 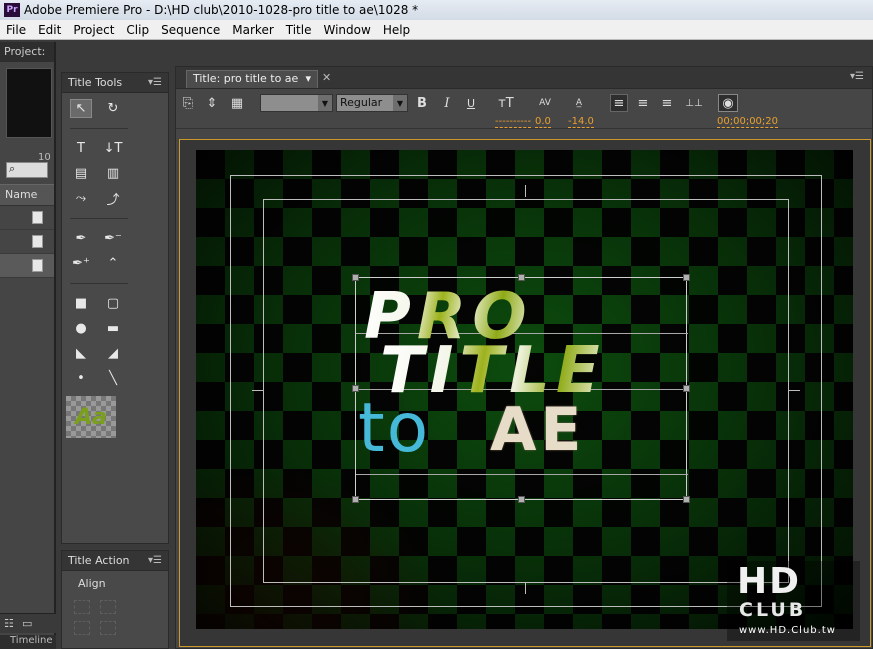 I want to click on align-left-button, so click(x=82, y=607).